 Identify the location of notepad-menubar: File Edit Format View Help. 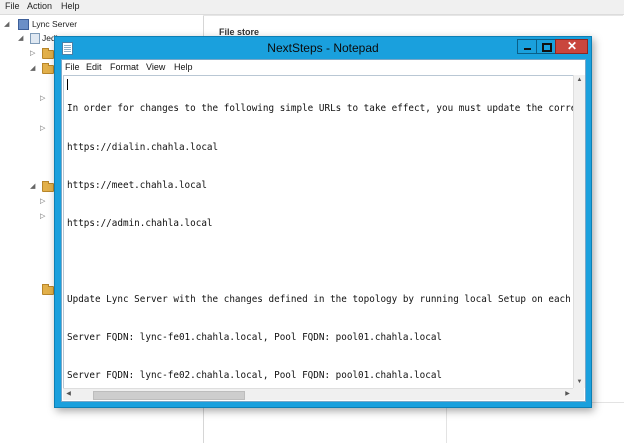
(323, 67).